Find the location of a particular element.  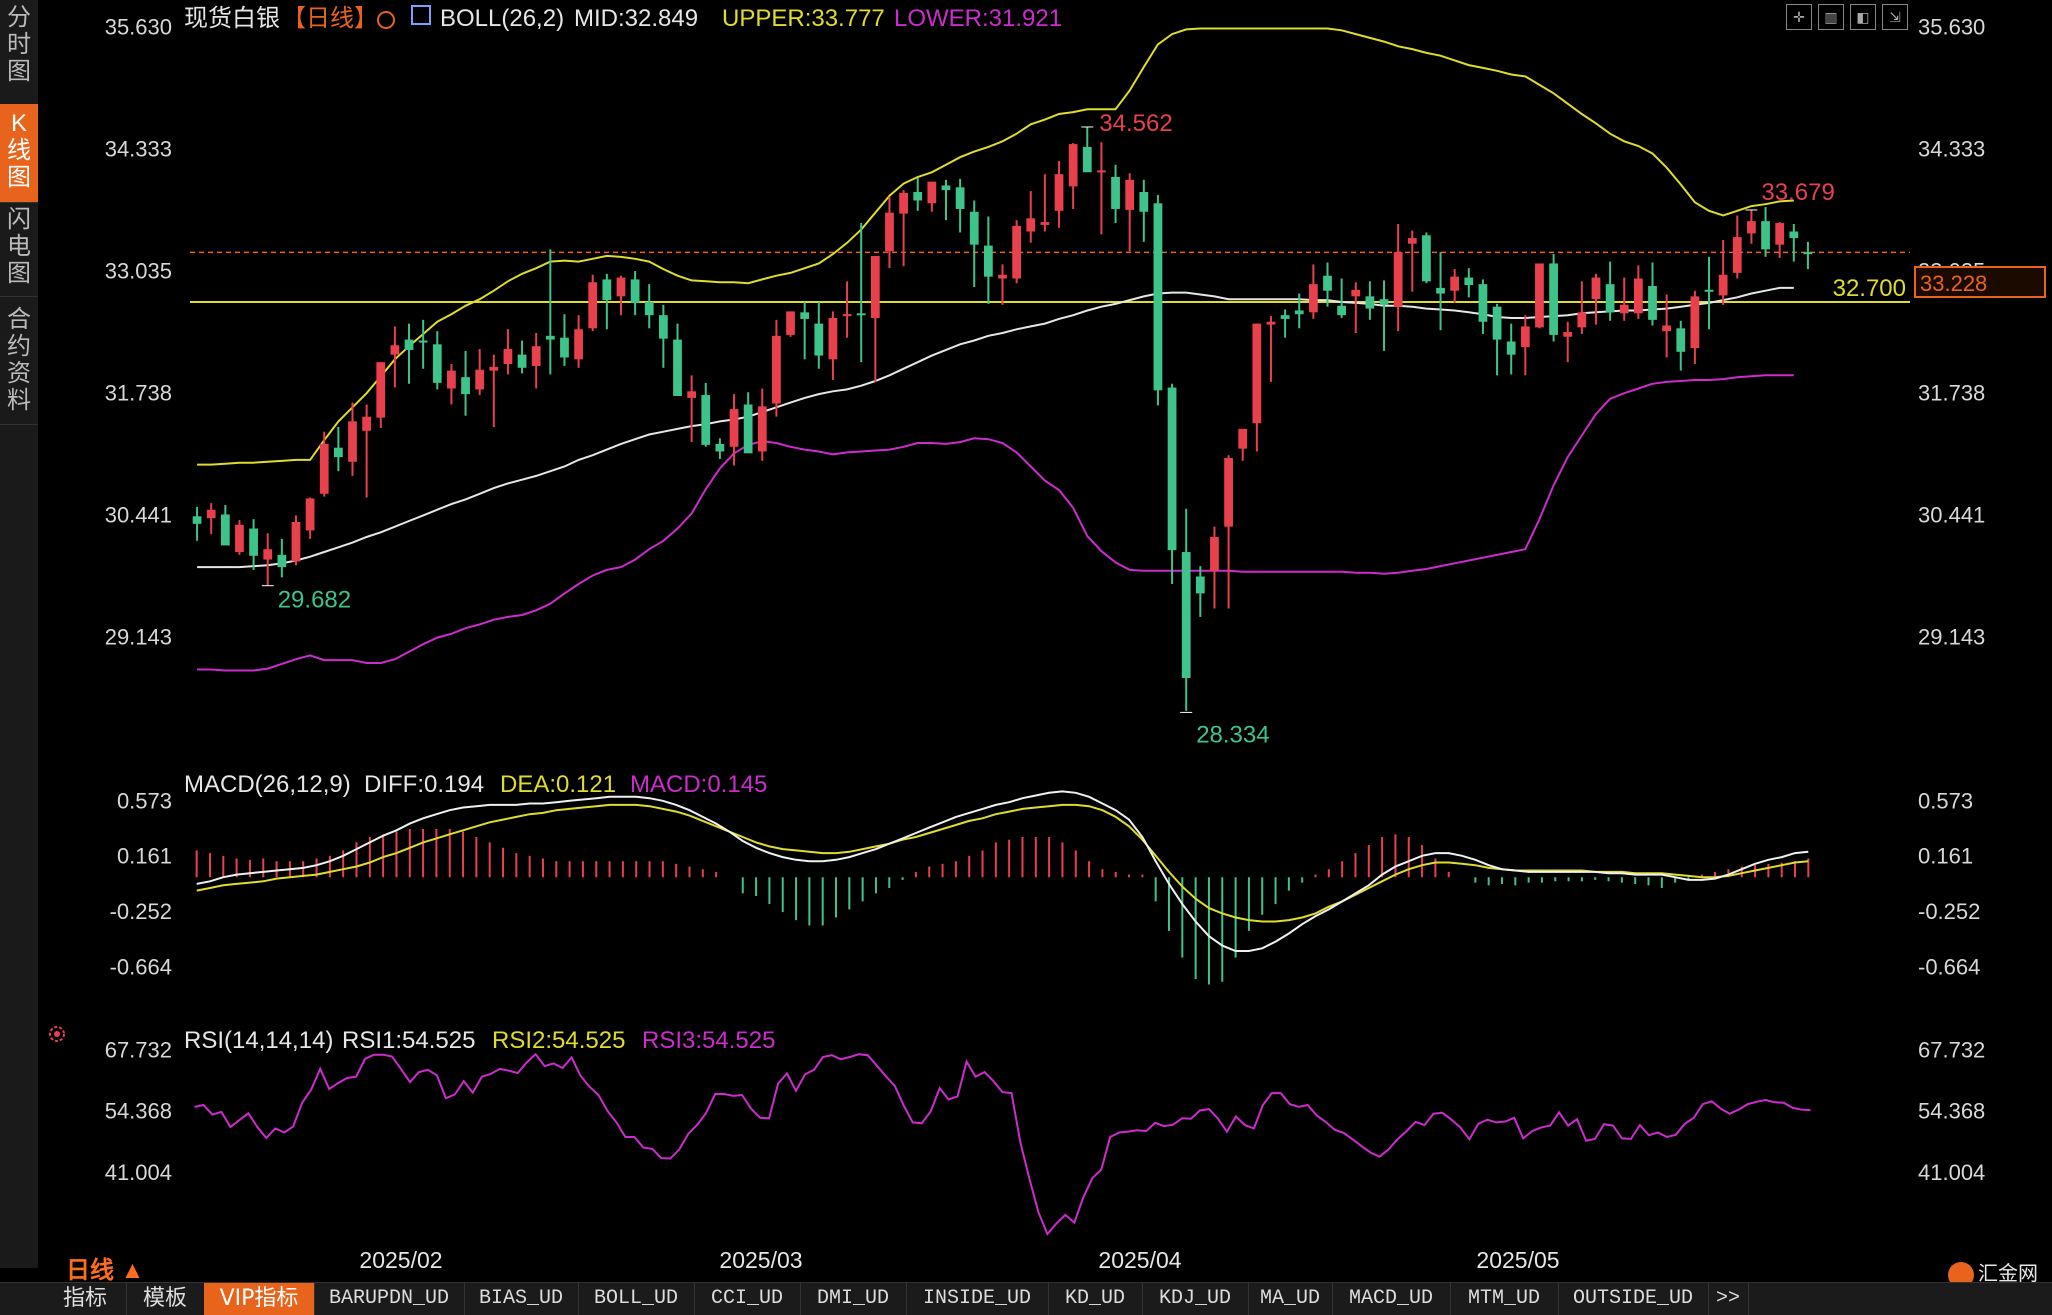

macd-diff-value: DIFF:0.194 is located at coordinates (424, 784).